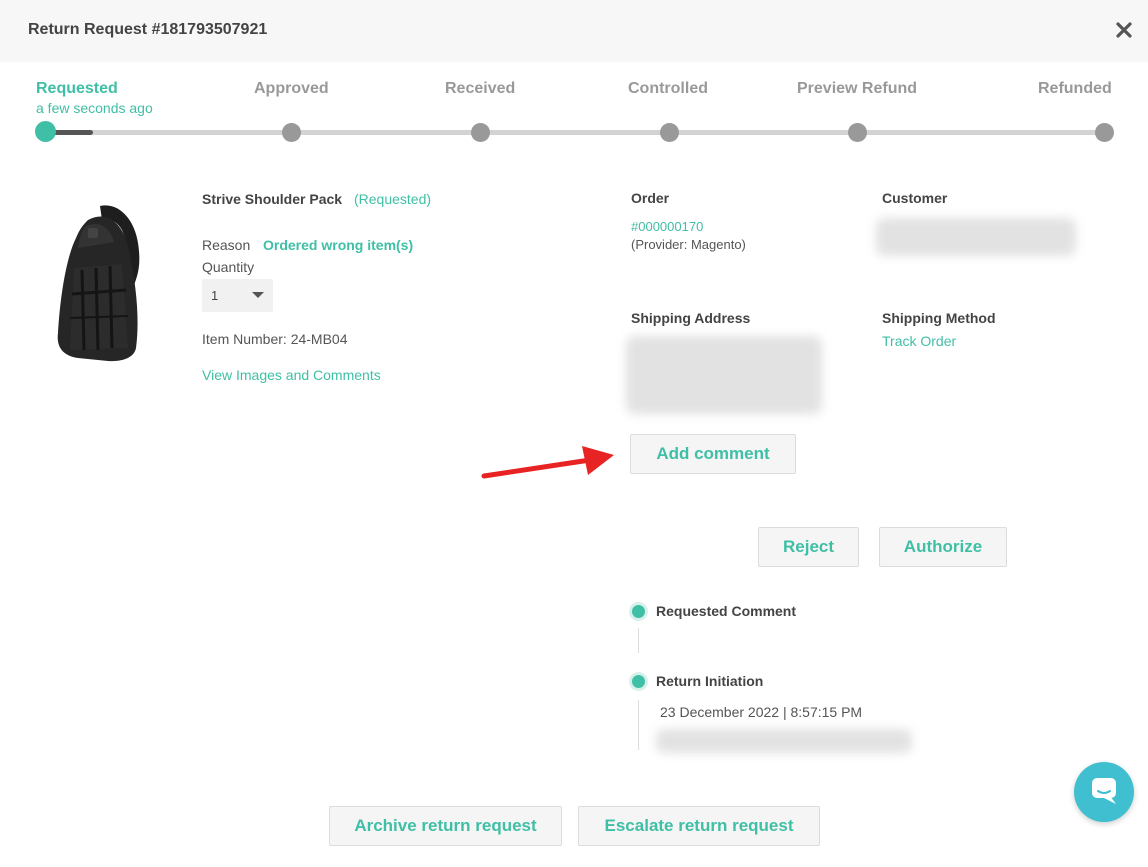 This screenshot has height=867, width=1148. Describe the element at coordinates (77, 88) in the screenshot. I see `step-requested: Requested` at that location.